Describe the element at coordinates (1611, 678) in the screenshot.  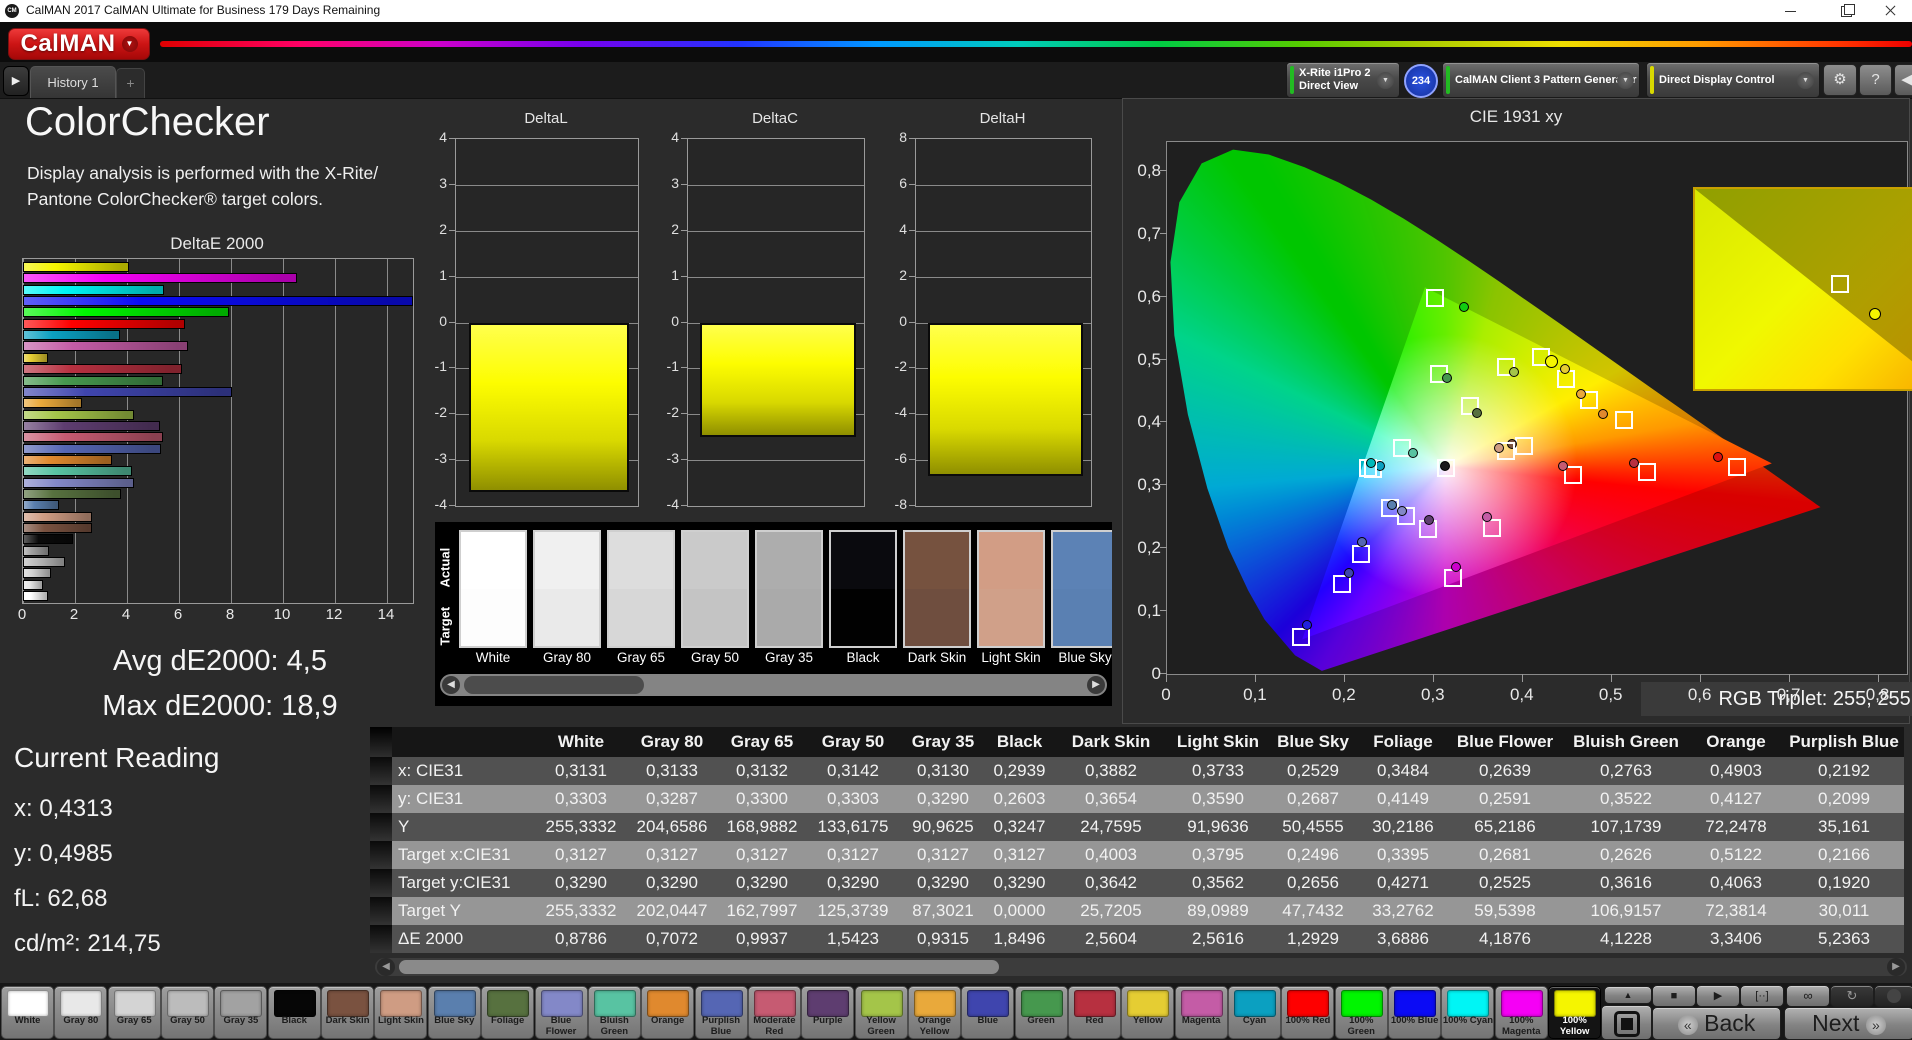
I see `cie-xtick` at that location.